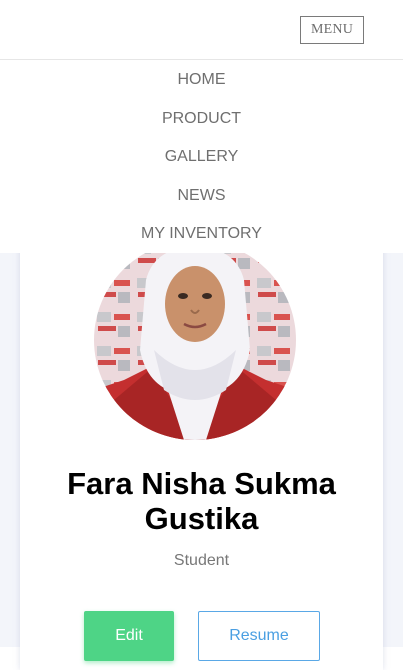 This screenshot has height=670, width=403. What do you see at coordinates (201, 30) in the screenshot?
I see `top-bar: MENU` at bounding box center [201, 30].